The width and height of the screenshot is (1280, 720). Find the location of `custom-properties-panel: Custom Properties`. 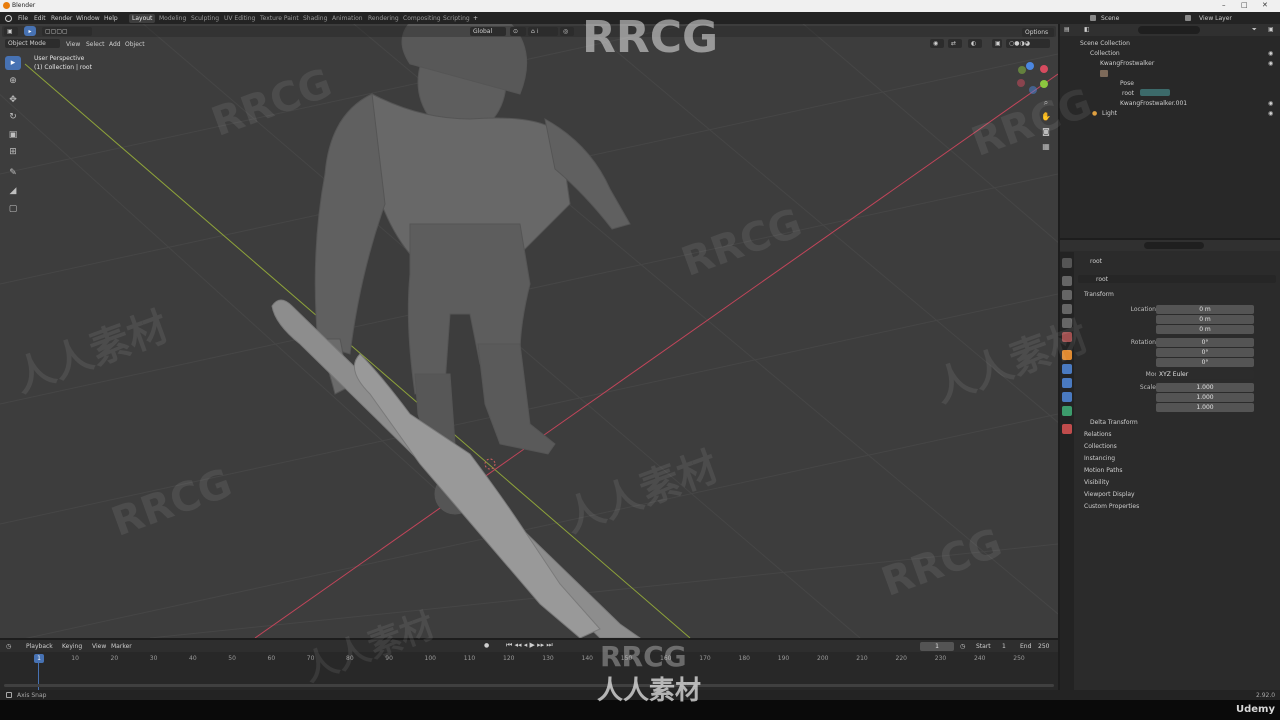

custom-properties-panel: Custom Properties is located at coordinates (1111, 506).